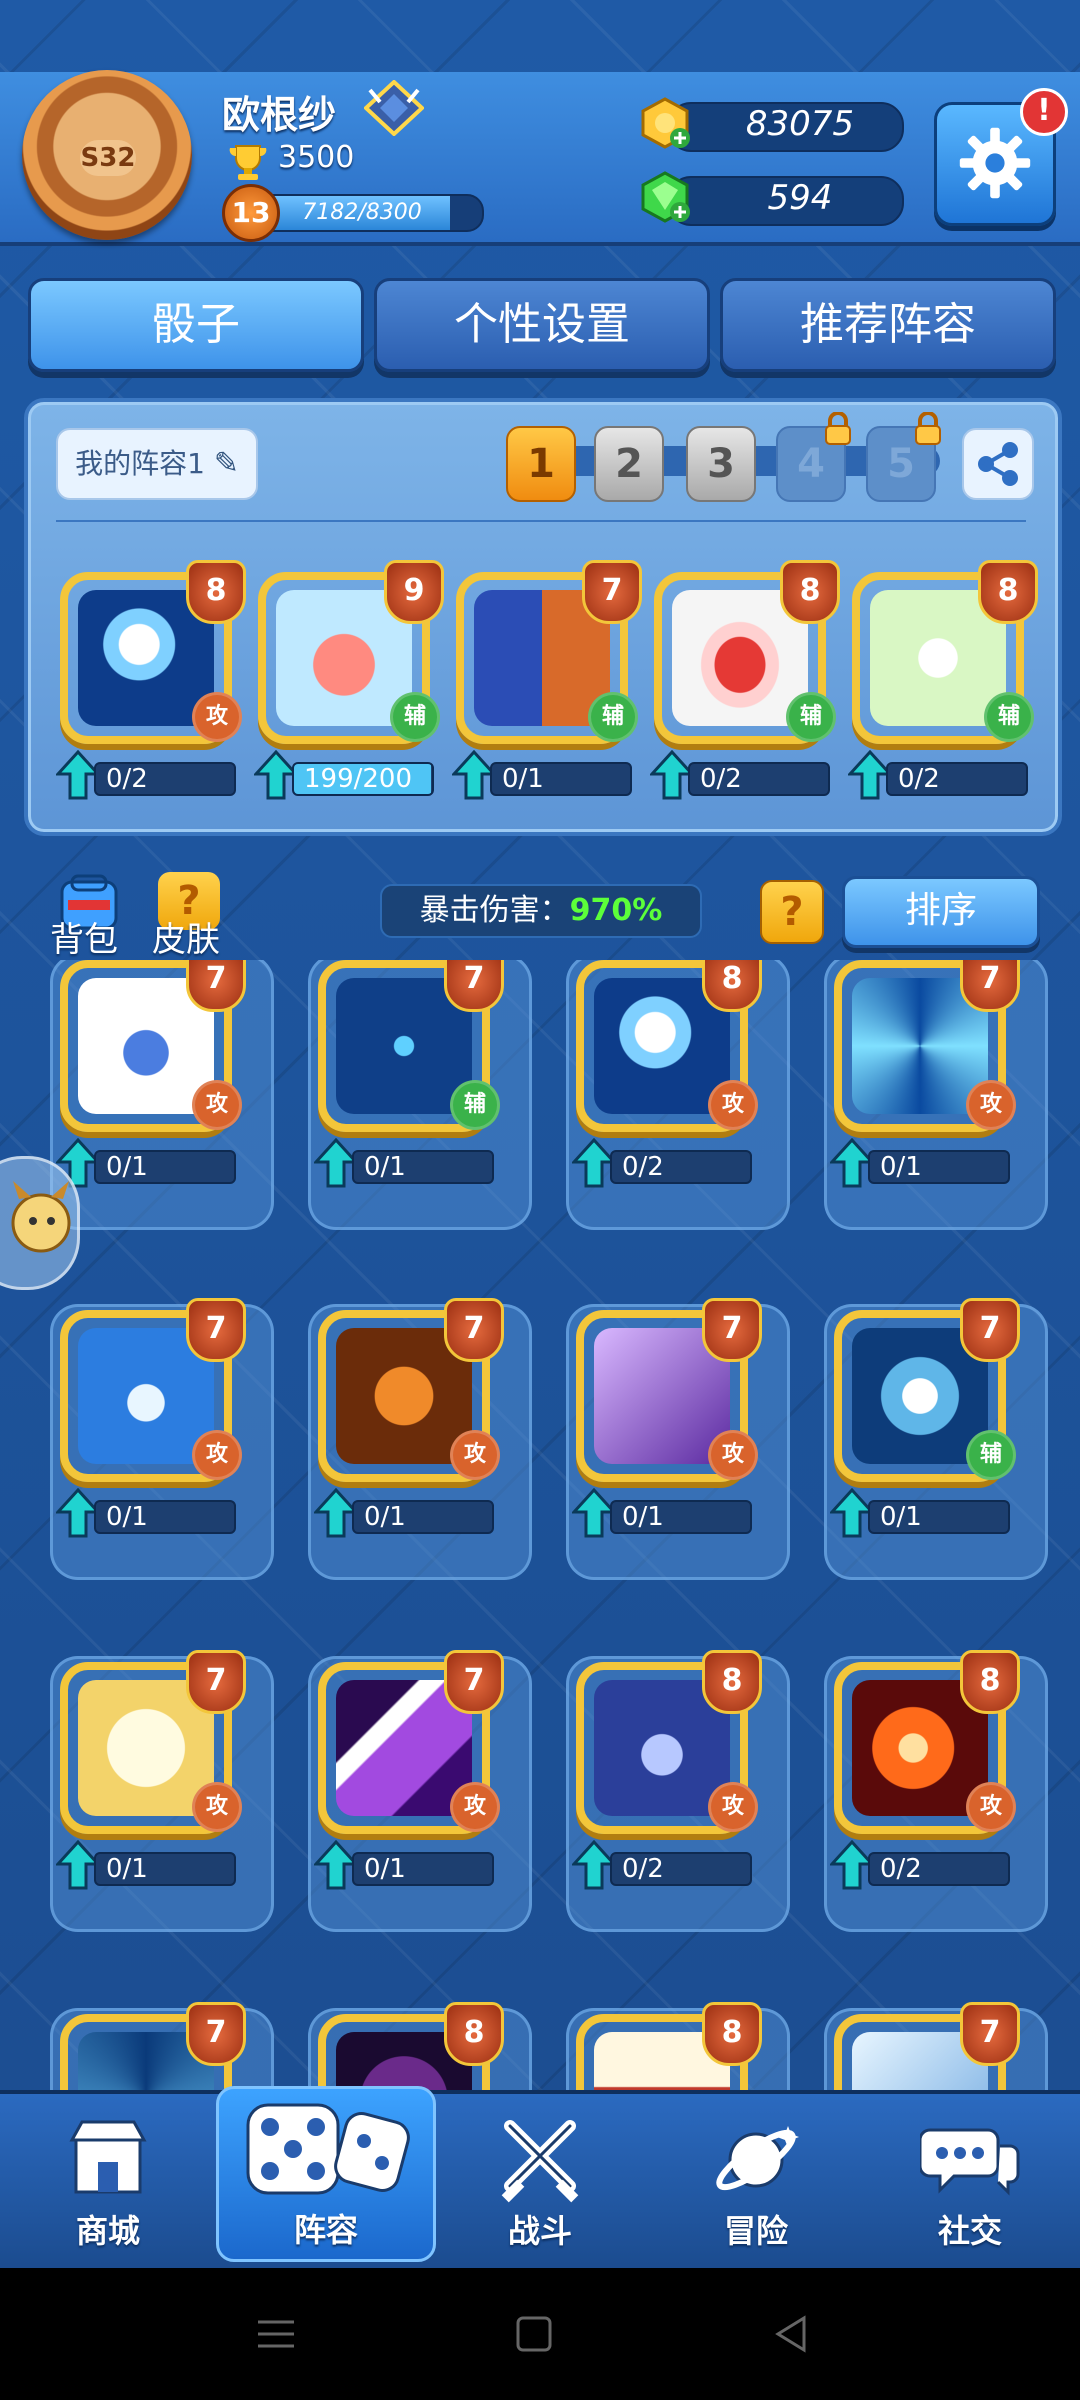  What do you see at coordinates (995, 163) in the screenshot?
I see `gear-icon` at bounding box center [995, 163].